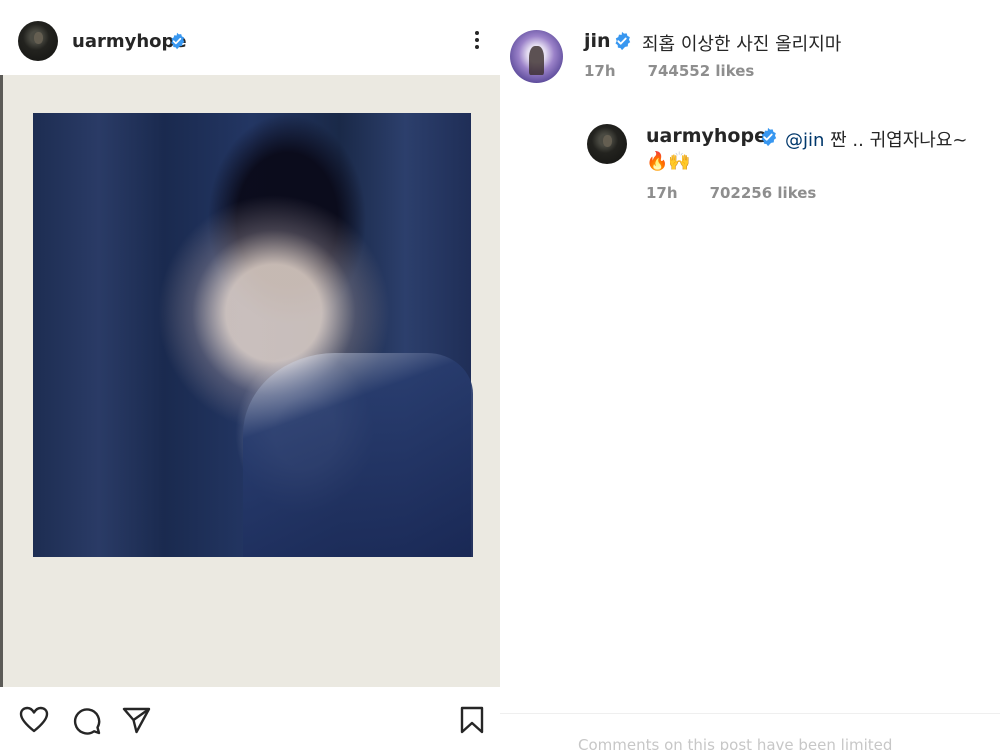 This screenshot has width=1000, height=750. I want to click on comment-meta: 17h 702256 likes, so click(731, 193).